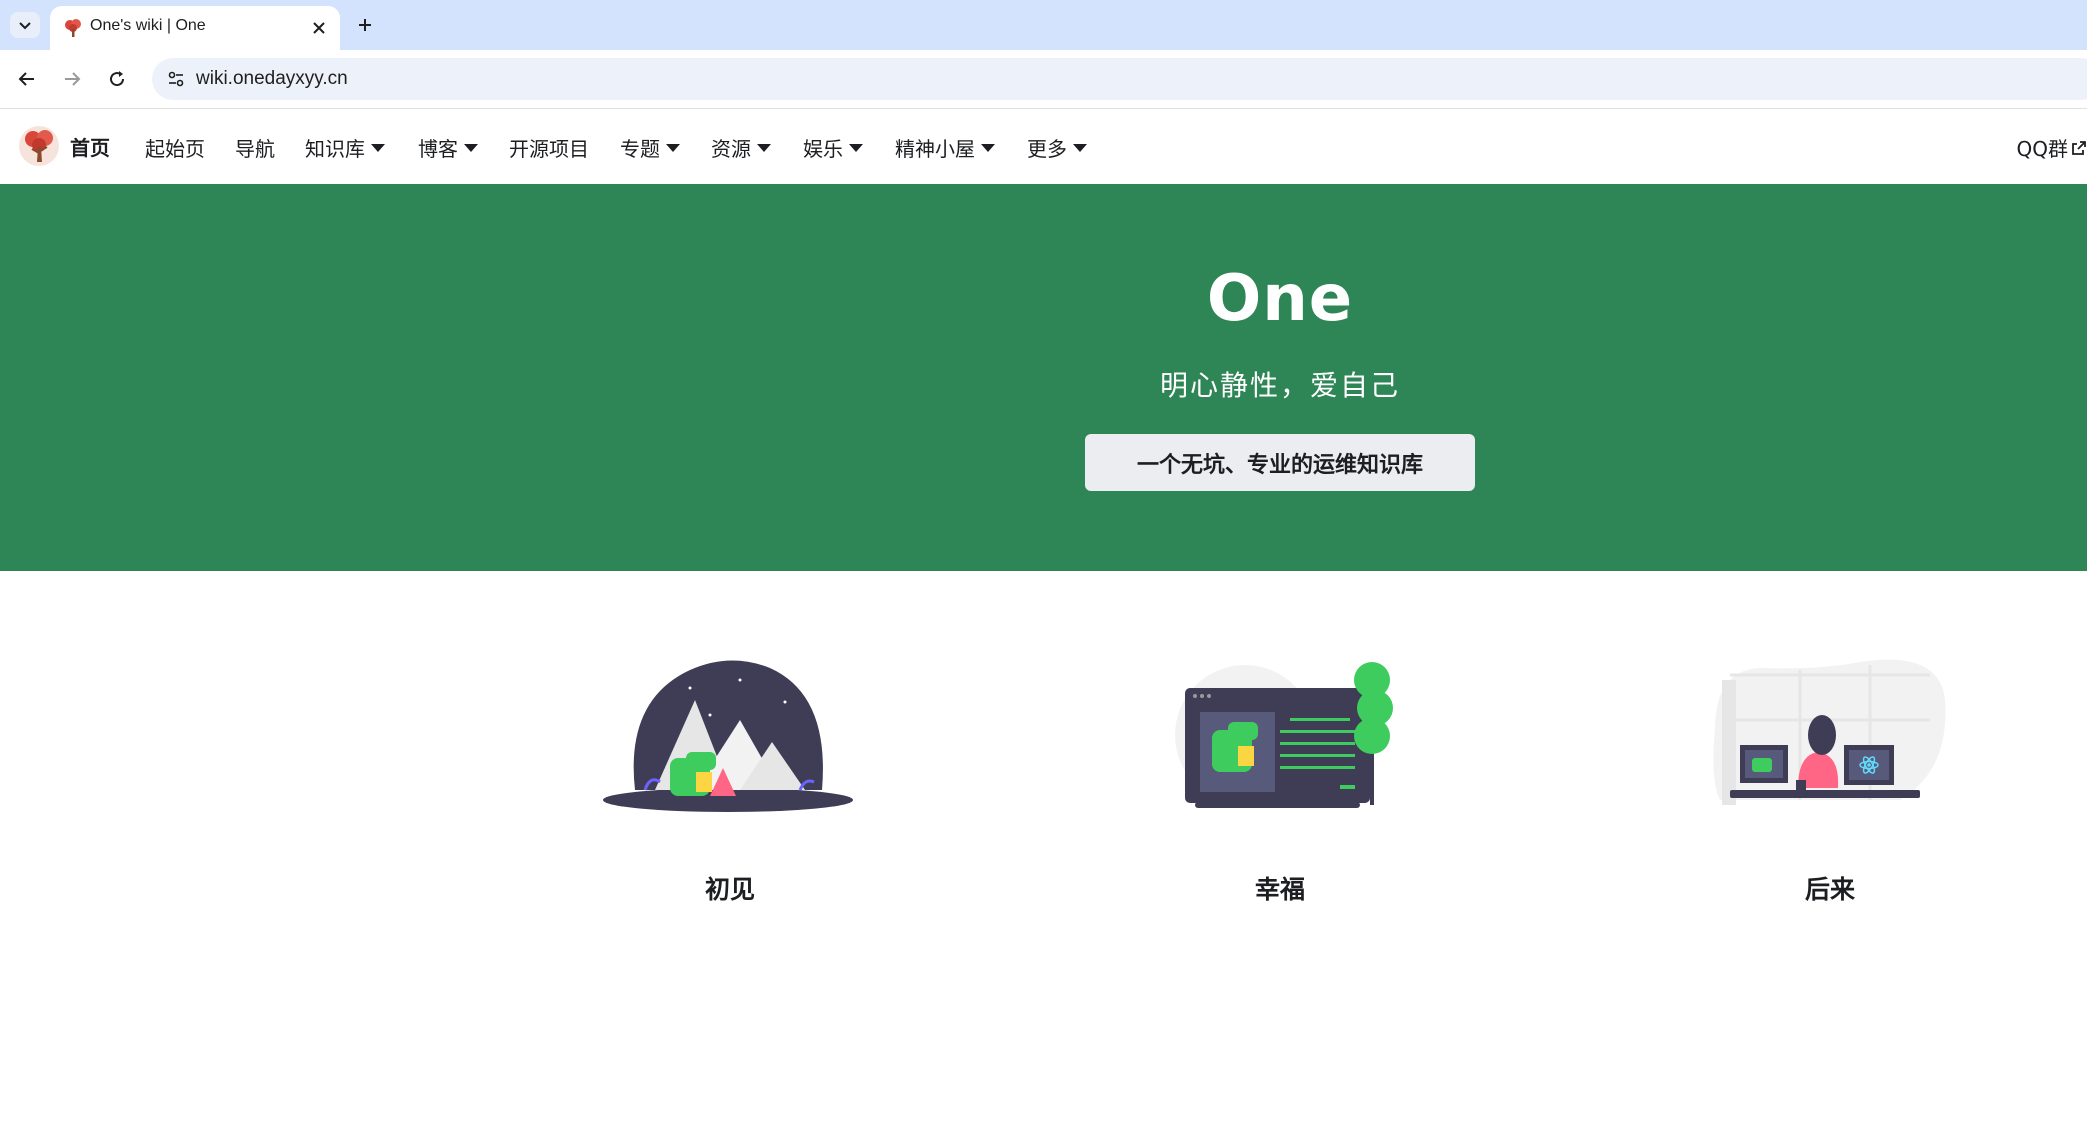  Describe the element at coordinates (640, 149) in the screenshot. I see `nav-item-label: 专题` at that location.